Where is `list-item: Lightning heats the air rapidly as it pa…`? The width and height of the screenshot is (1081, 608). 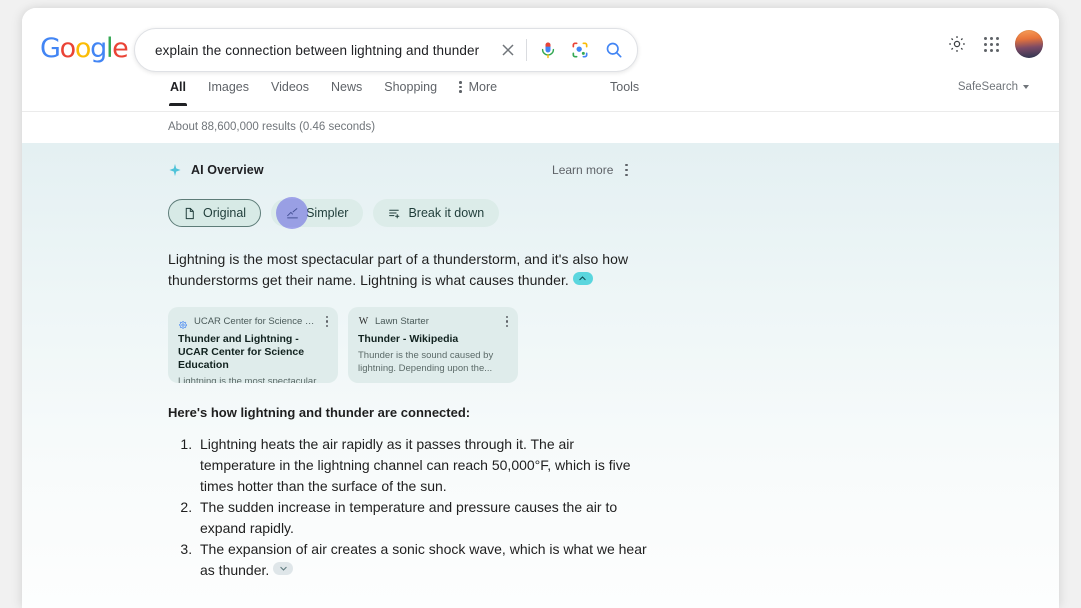 list-item: Lightning heats the air rapidly as it pa… is located at coordinates (424, 465).